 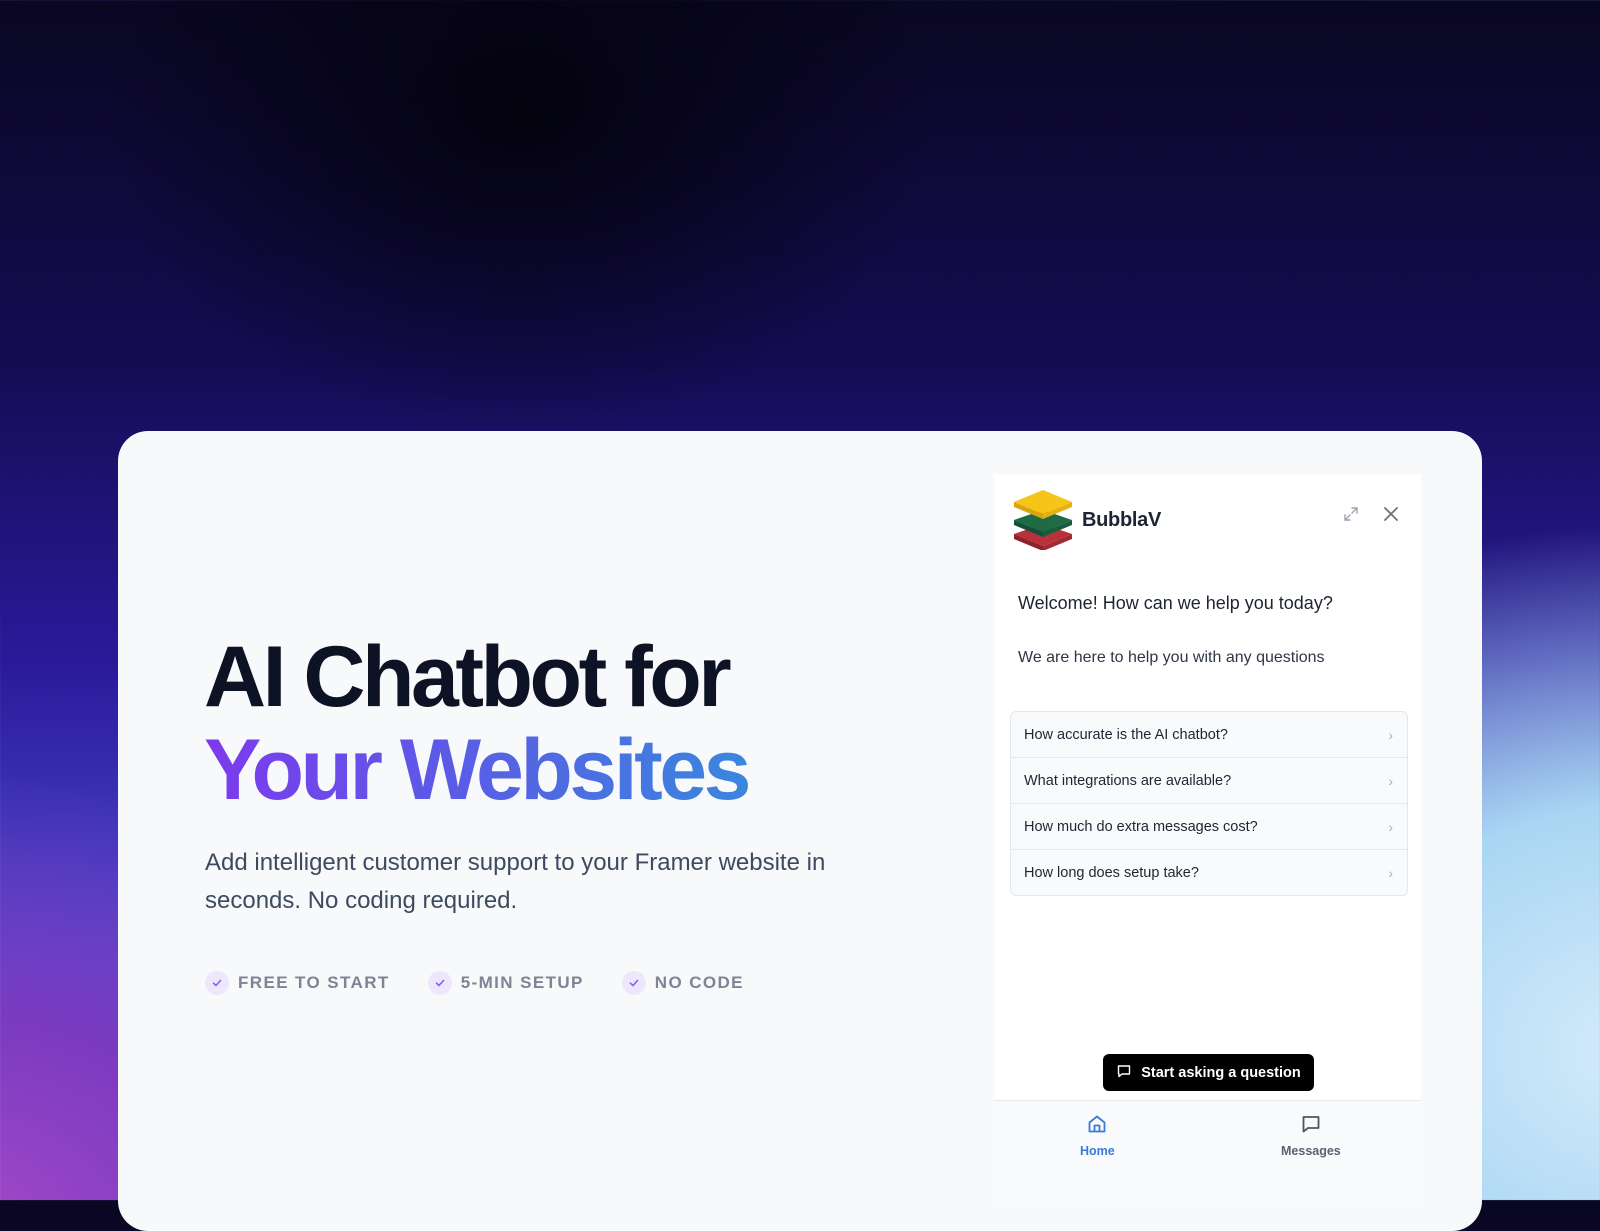 I want to click on expand-icon, so click(x=1351, y=514).